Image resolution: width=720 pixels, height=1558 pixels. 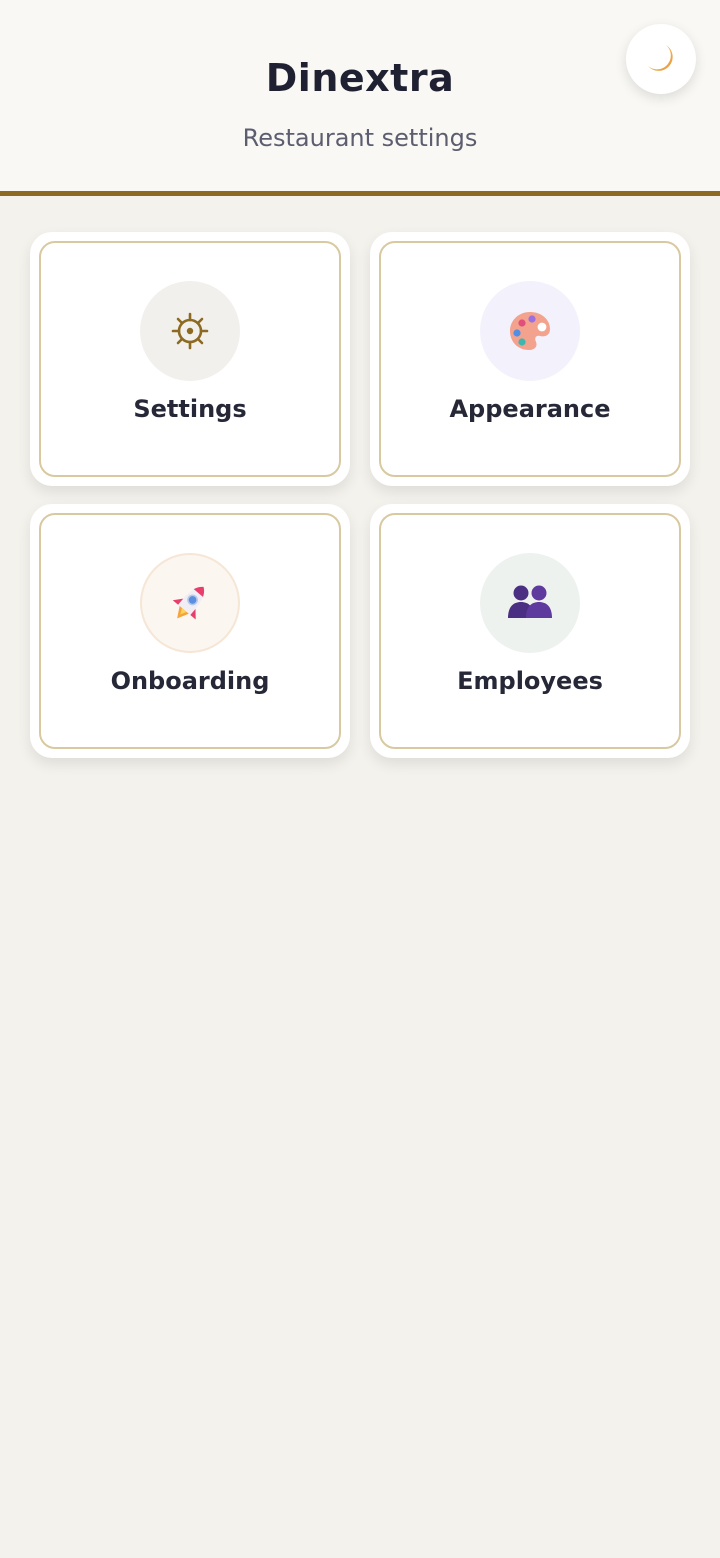 I want to click on card-label-employees: Employees, so click(x=530, y=681).